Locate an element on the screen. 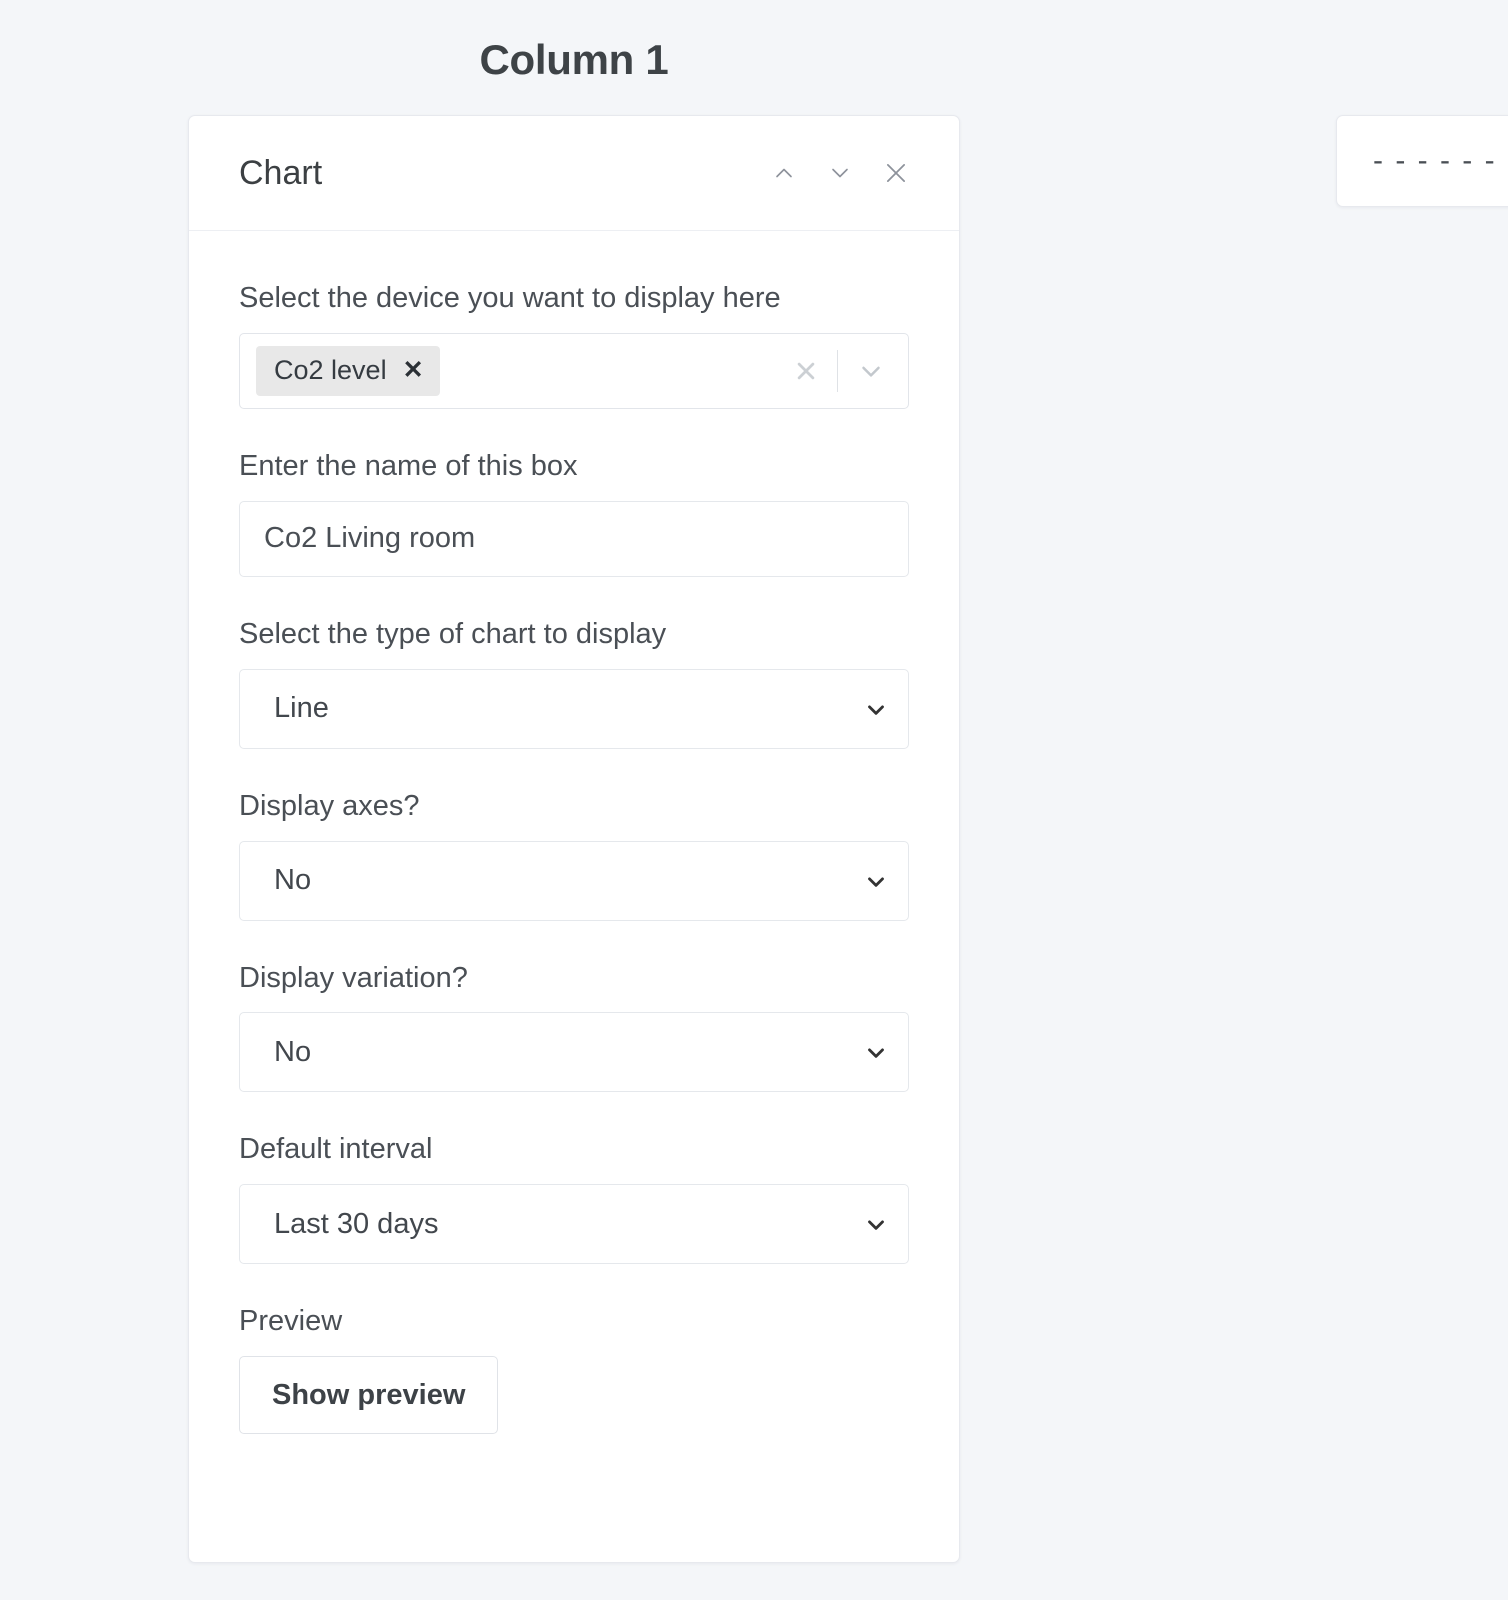 This screenshot has width=1508, height=1600. preview-field: Preview Show preview is located at coordinates (574, 1370).